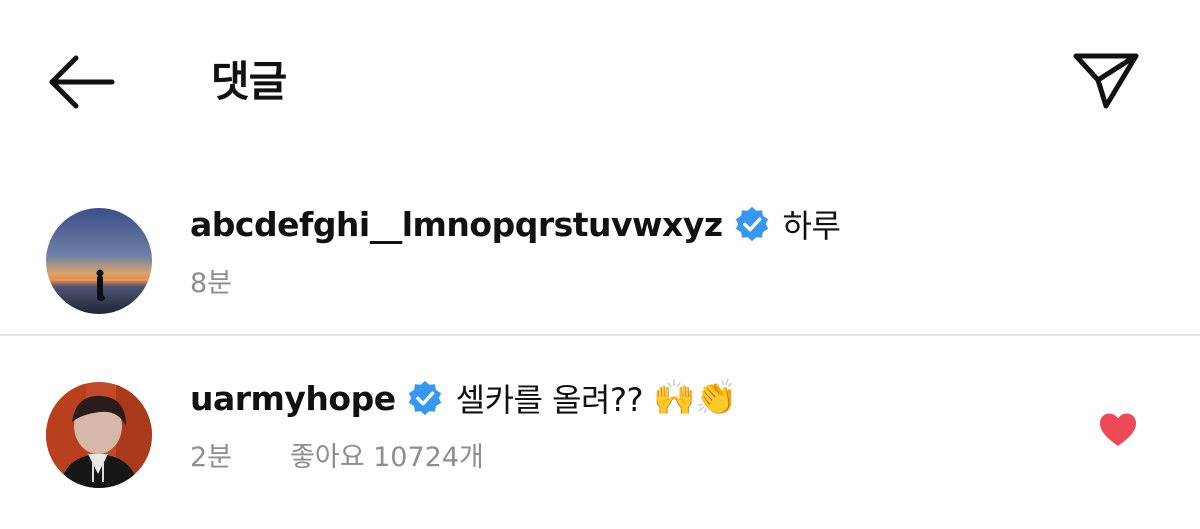  Describe the element at coordinates (456, 224) in the screenshot. I see `username: abcdefghi__lmnopqrstuvwxyz` at that location.